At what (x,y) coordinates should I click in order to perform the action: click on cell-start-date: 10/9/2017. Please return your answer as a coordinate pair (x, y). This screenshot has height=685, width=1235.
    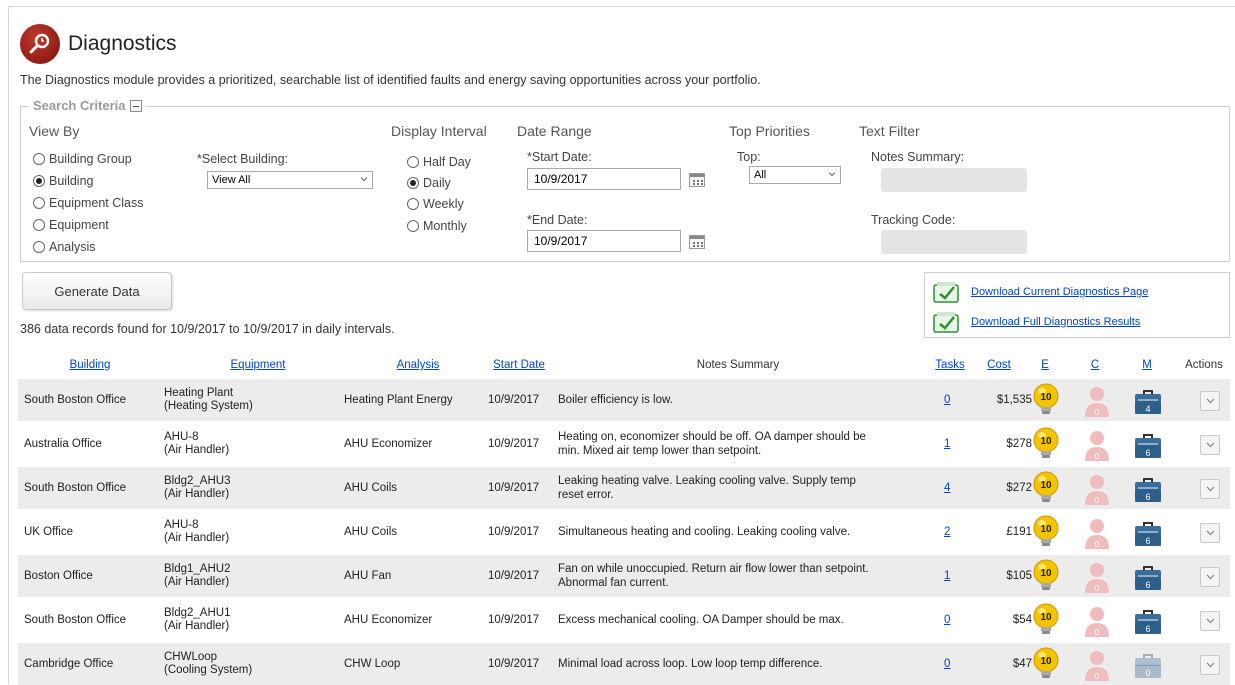
    Looking at the image, I should click on (514, 620).